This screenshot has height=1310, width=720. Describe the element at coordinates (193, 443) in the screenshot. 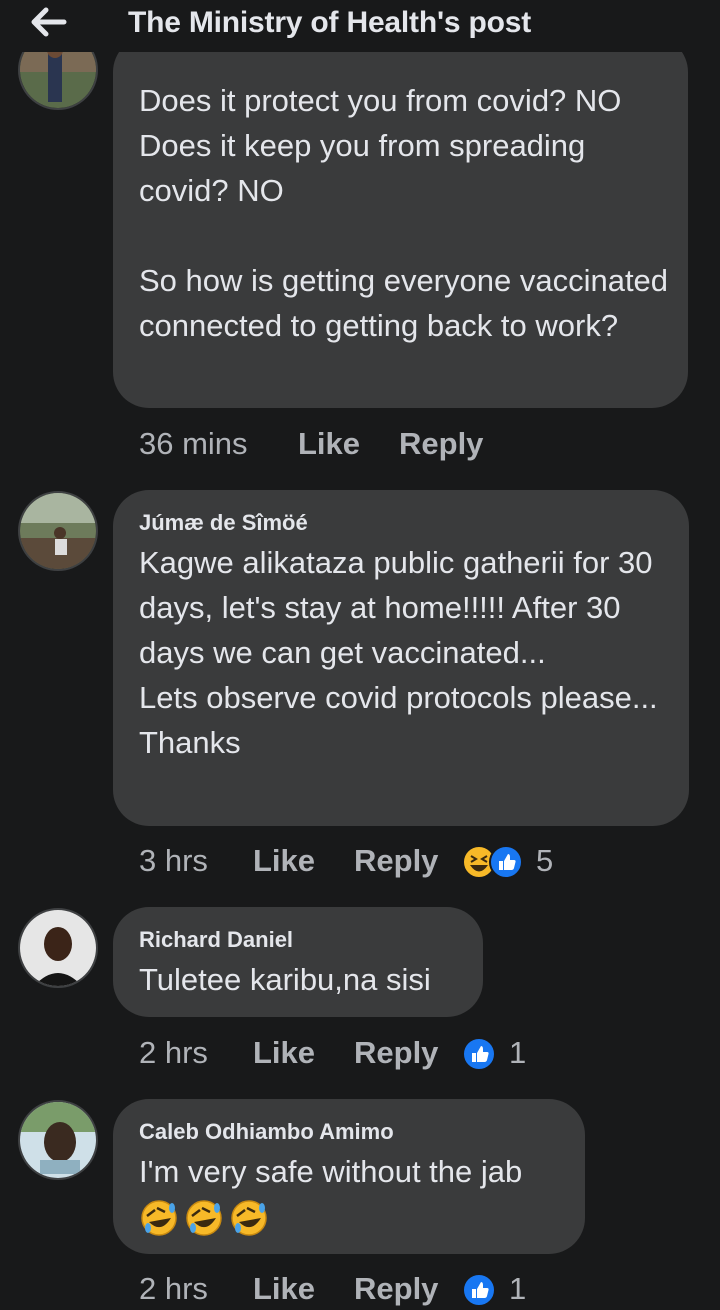

I see `comment-time: 36 mins` at that location.